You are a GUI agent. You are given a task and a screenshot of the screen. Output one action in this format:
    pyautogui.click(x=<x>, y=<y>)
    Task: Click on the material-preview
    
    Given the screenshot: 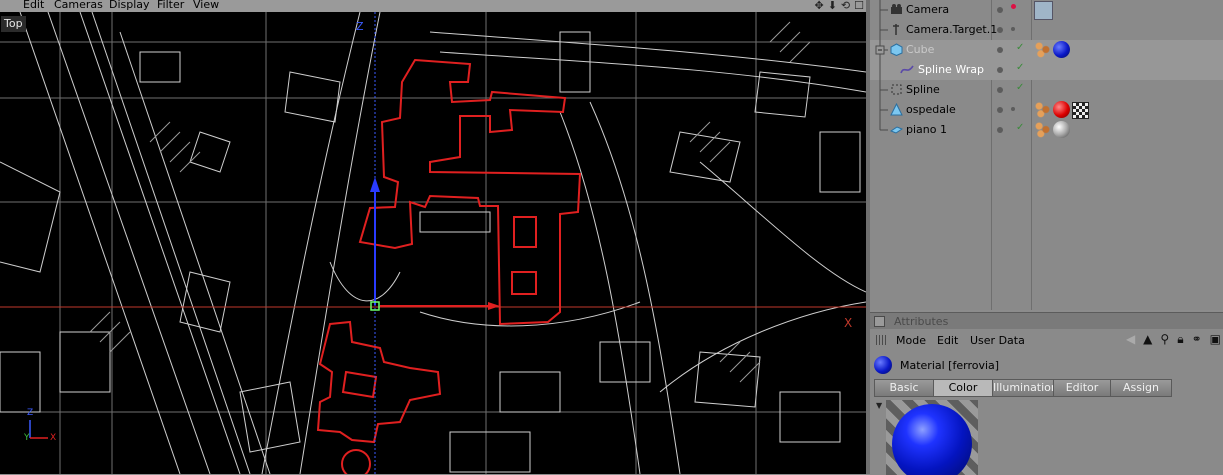 What is the action you would take?
    pyautogui.click(x=932, y=437)
    